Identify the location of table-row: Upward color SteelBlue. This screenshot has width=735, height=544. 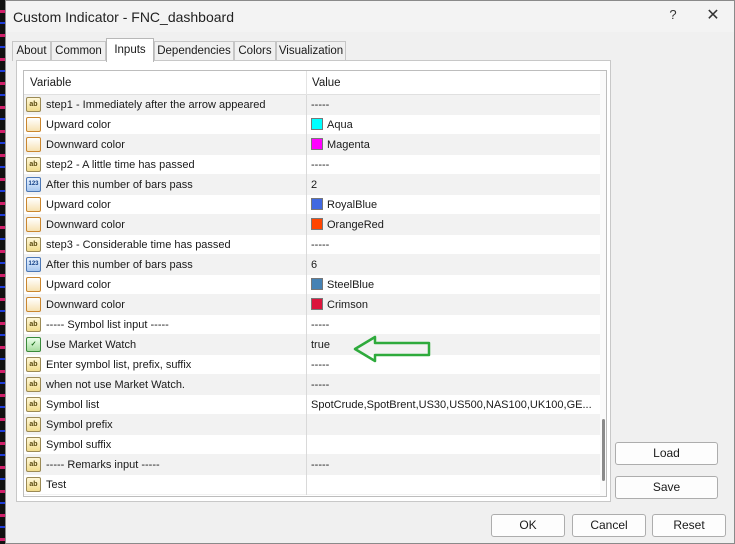
(312, 285).